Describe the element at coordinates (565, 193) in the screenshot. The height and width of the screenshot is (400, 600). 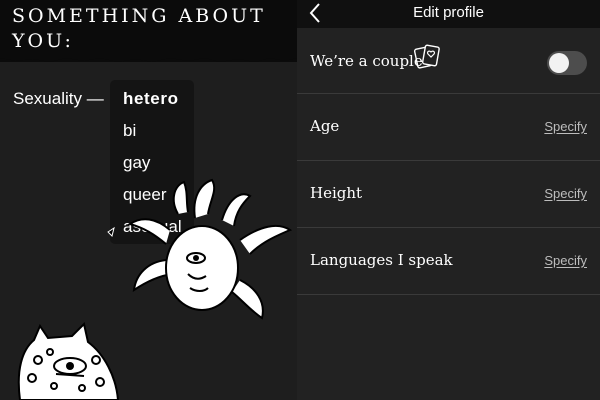
I see `height-specify-link: Specify` at that location.